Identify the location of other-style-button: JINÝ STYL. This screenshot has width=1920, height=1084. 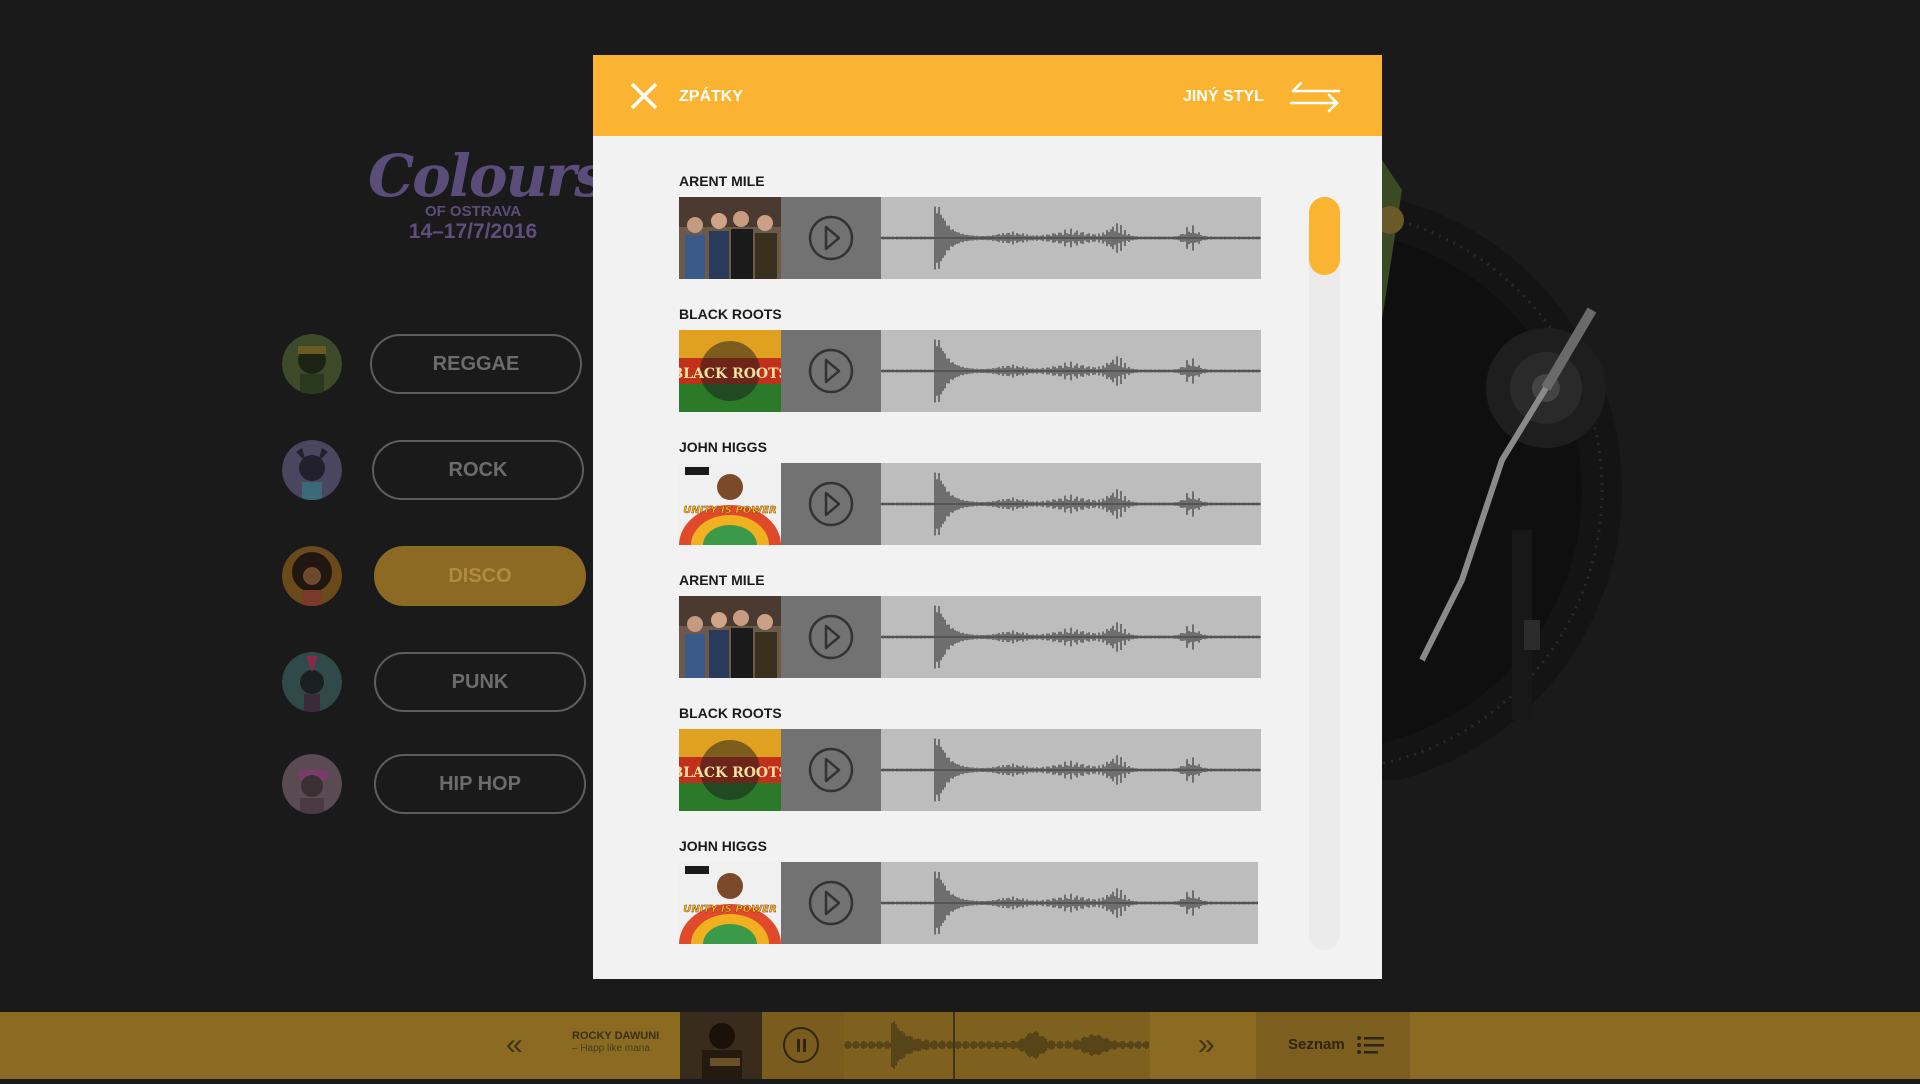
(1223, 97).